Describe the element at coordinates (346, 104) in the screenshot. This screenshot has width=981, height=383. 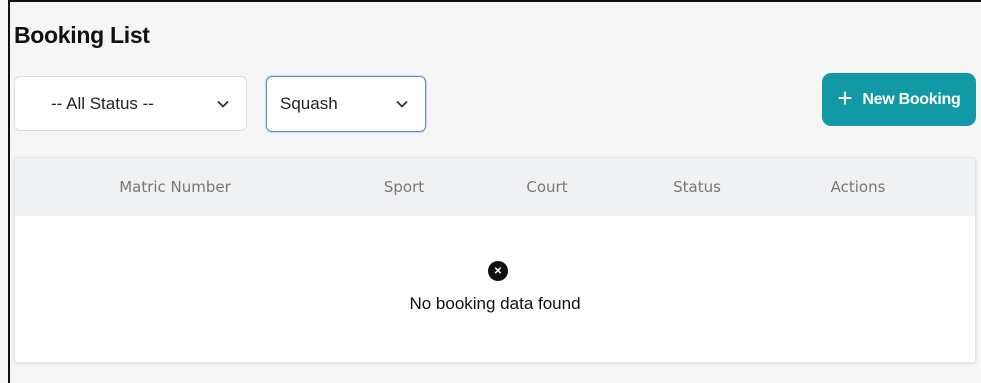
I see `sport-filter-select: Squash` at that location.